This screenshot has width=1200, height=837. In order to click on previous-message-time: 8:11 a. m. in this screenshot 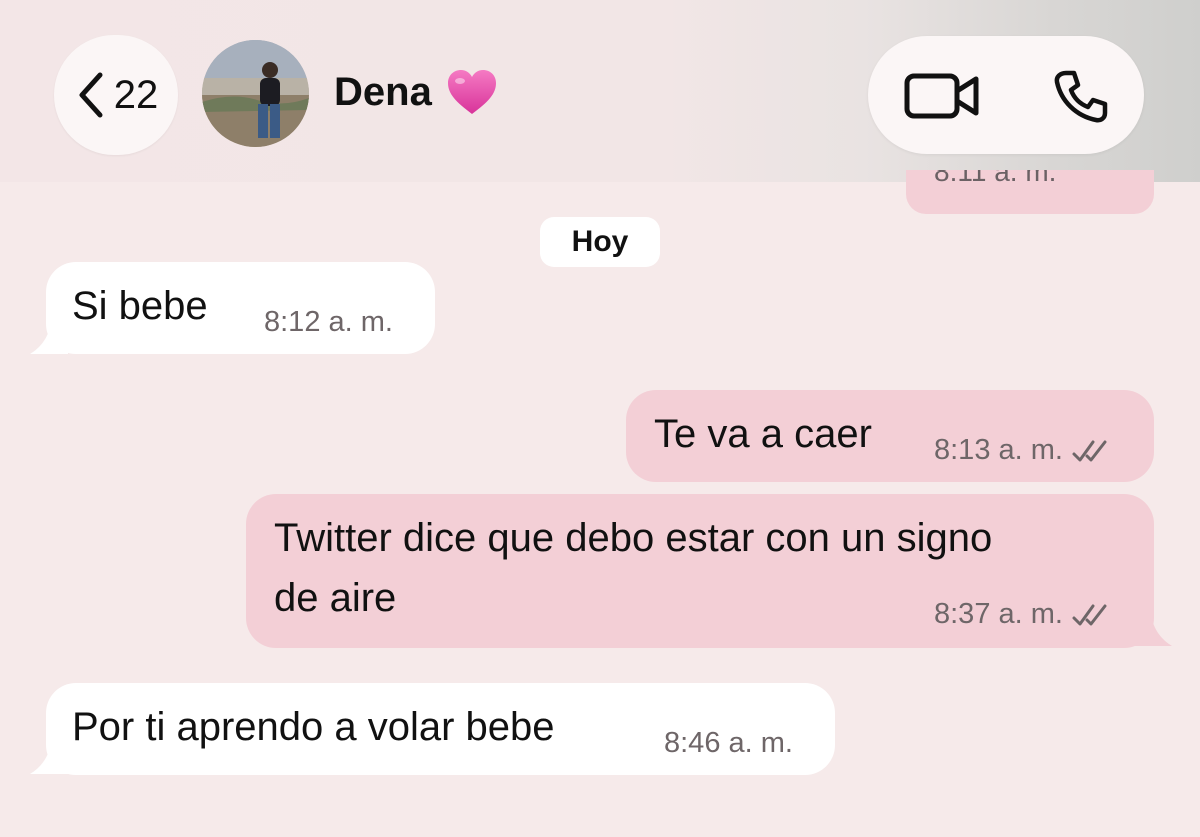, I will do `click(995, 178)`.